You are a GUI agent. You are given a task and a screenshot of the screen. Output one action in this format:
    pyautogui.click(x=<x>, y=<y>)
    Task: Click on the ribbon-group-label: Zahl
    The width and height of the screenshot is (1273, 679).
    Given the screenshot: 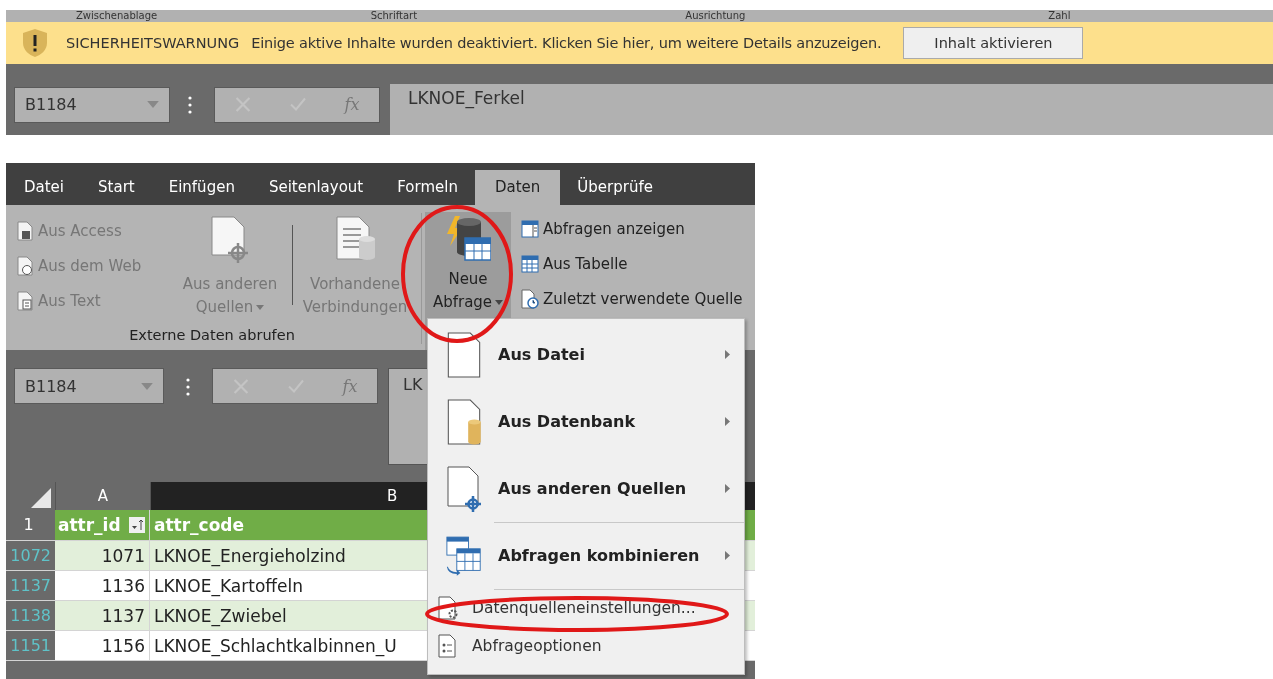 What is the action you would take?
    pyautogui.click(x=1060, y=16)
    